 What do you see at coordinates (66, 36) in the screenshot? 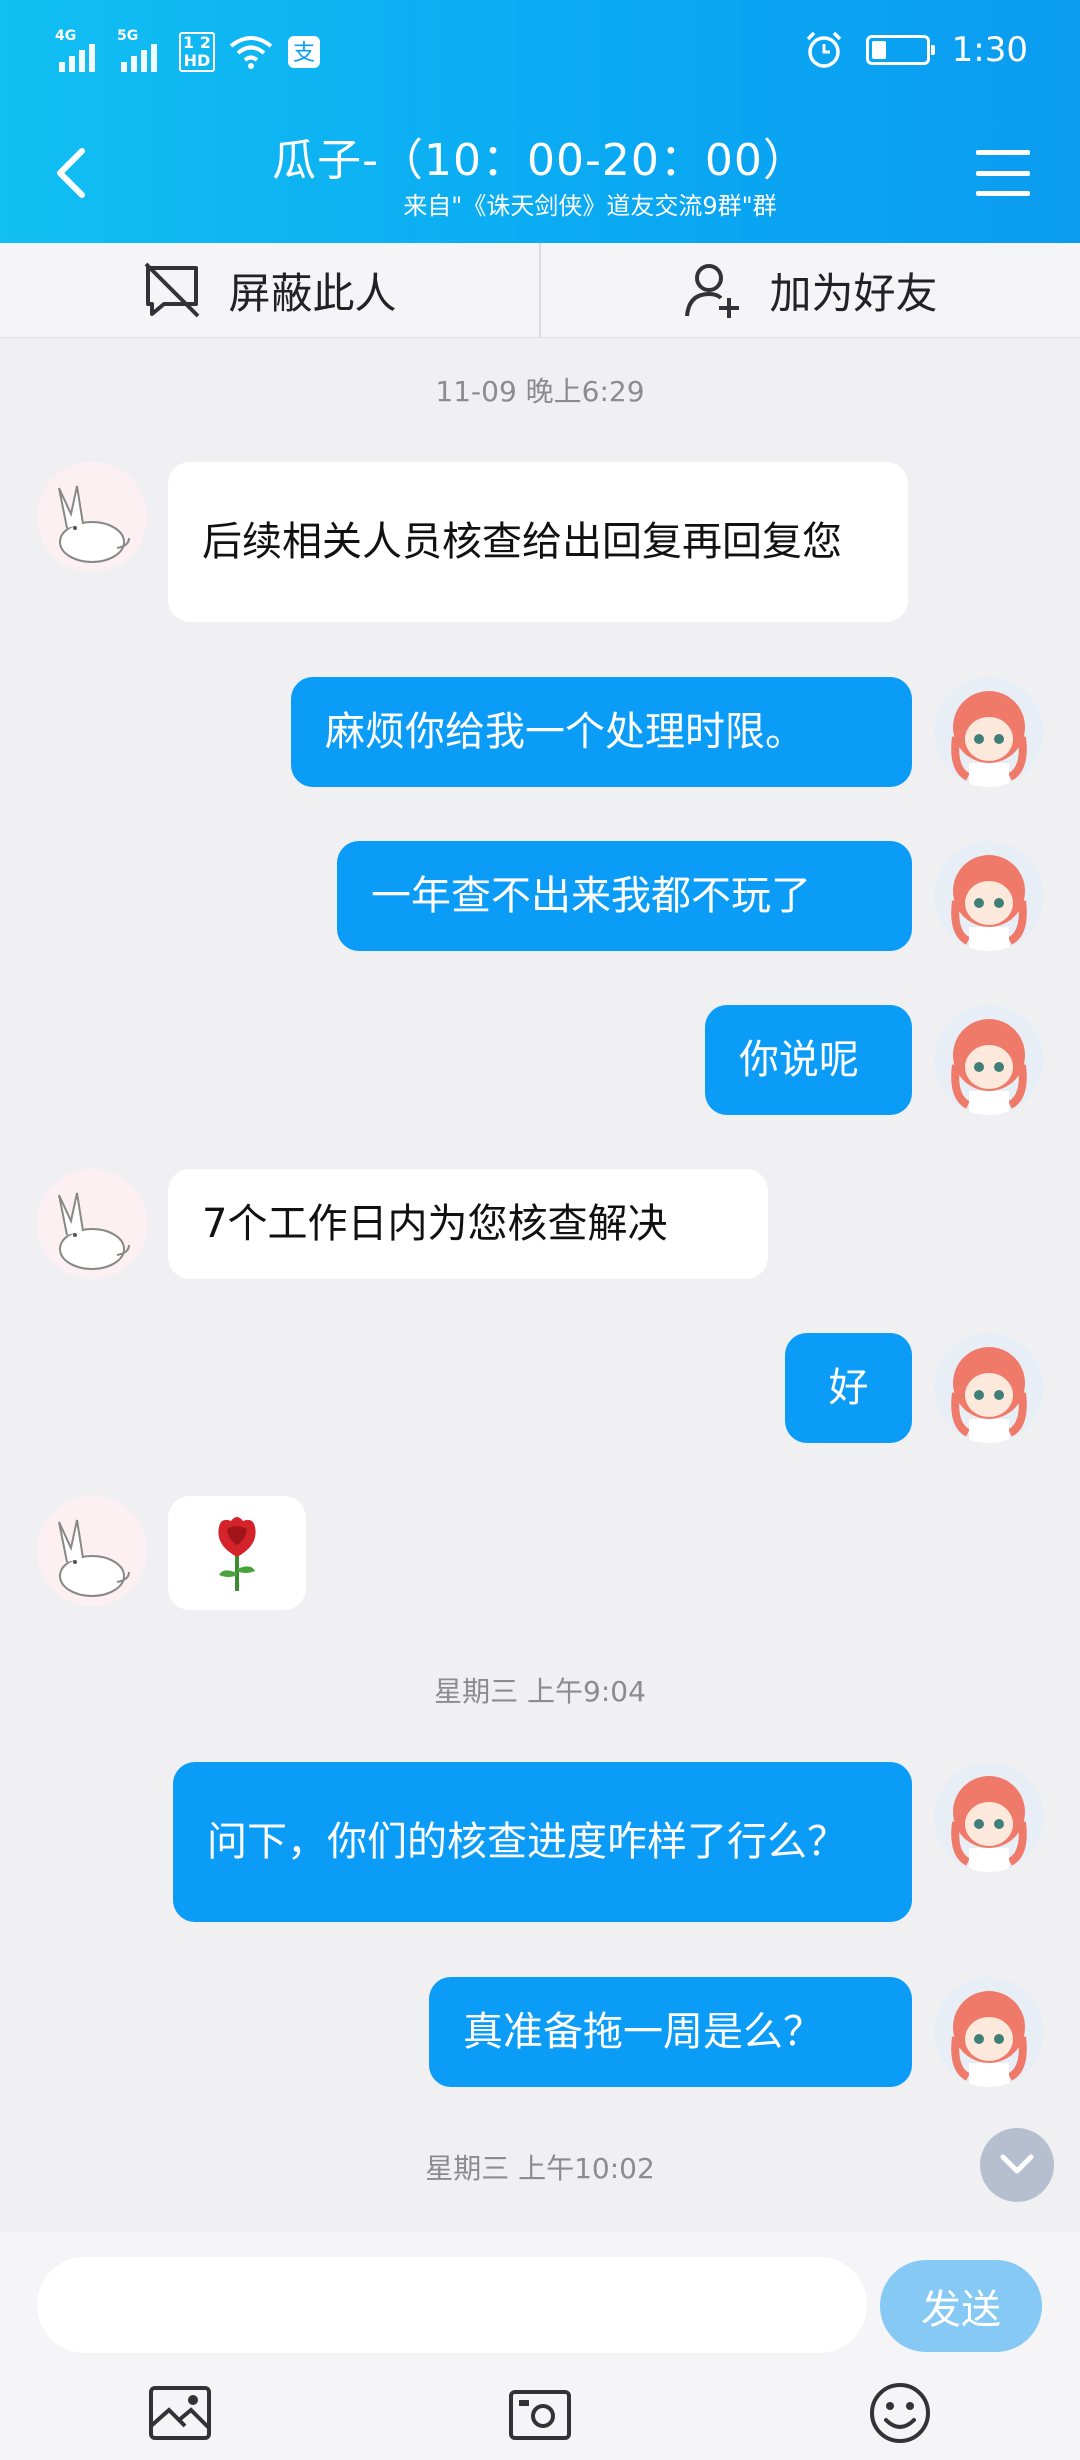
I see `signal1-label: 4G` at bounding box center [66, 36].